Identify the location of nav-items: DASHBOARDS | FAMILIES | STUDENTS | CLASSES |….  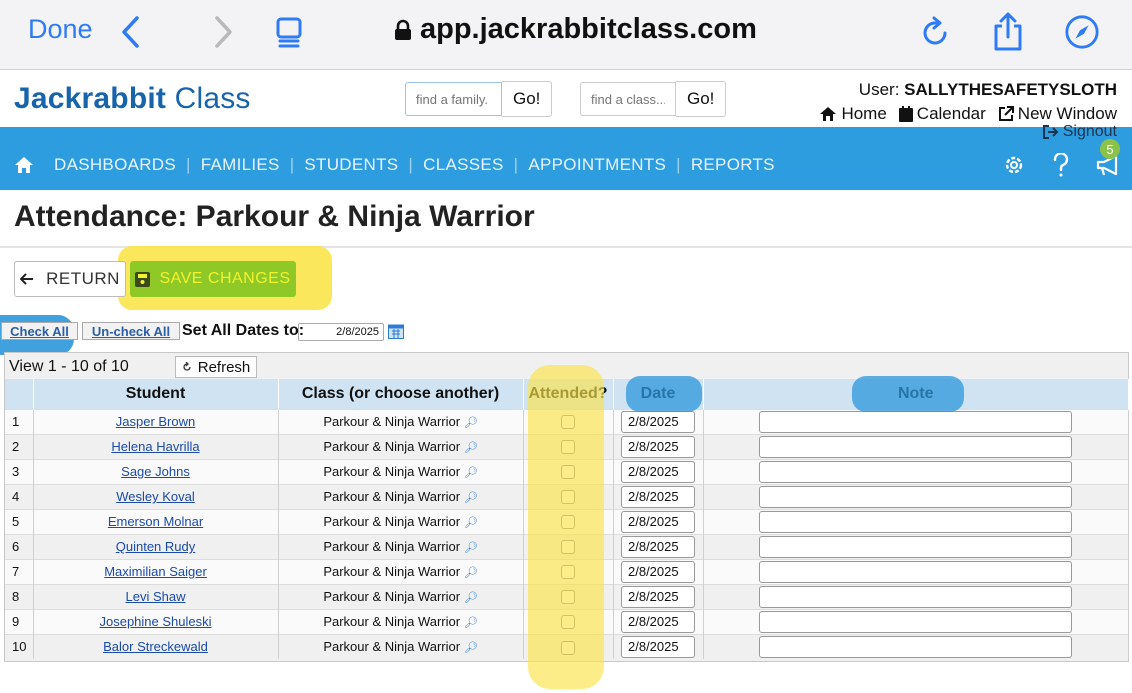
(394, 165).